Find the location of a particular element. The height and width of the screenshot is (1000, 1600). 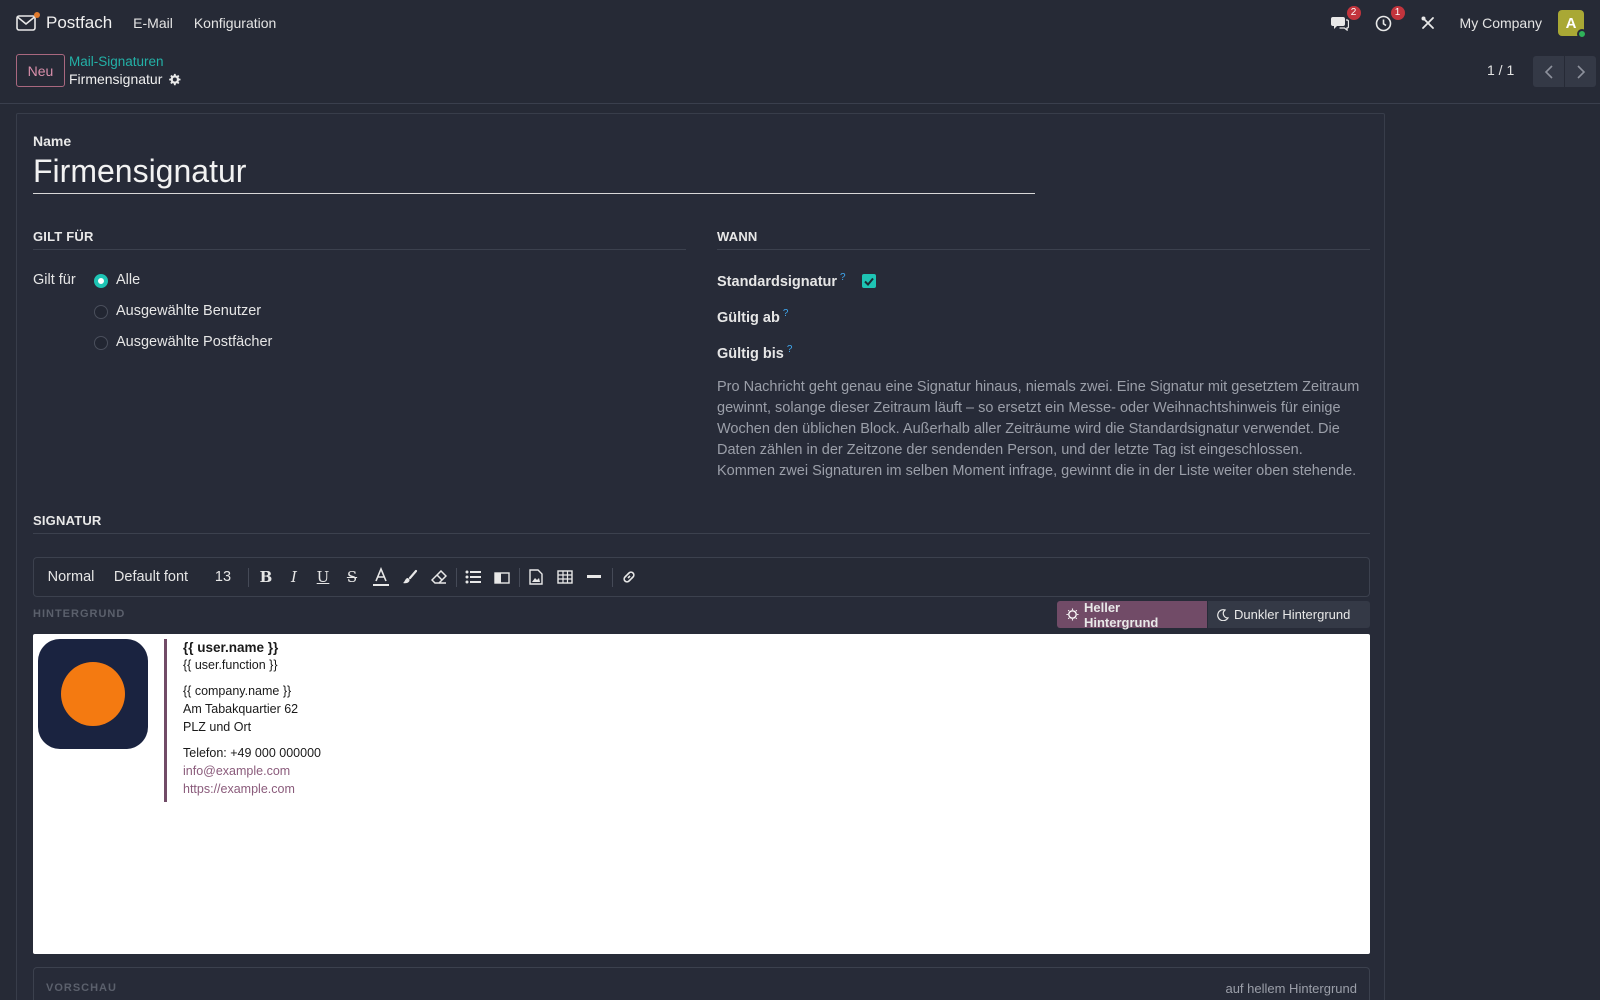

radio-selected-users is located at coordinates (101, 312).